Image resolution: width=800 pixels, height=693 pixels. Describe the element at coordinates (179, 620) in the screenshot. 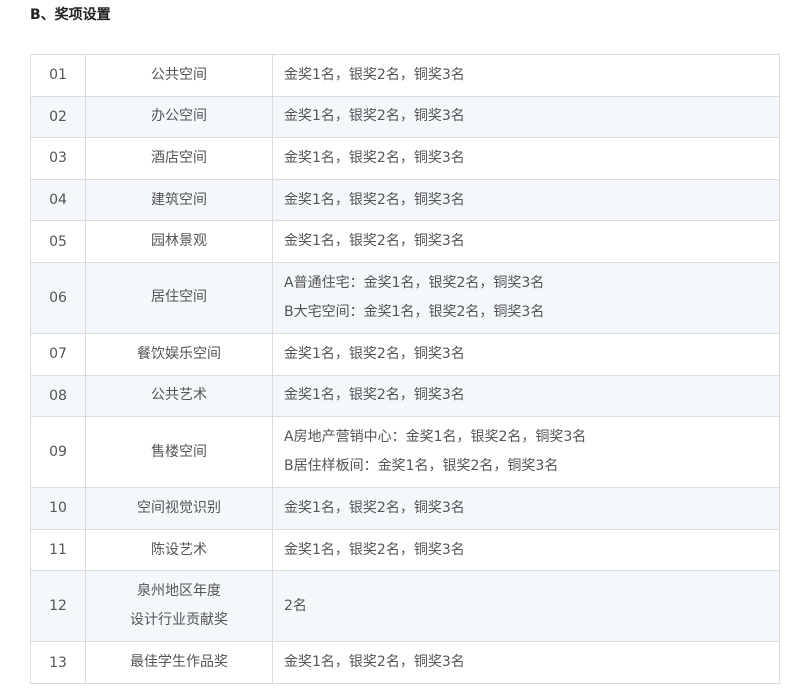

I see `category-name: 设计行业贡献奖` at that location.